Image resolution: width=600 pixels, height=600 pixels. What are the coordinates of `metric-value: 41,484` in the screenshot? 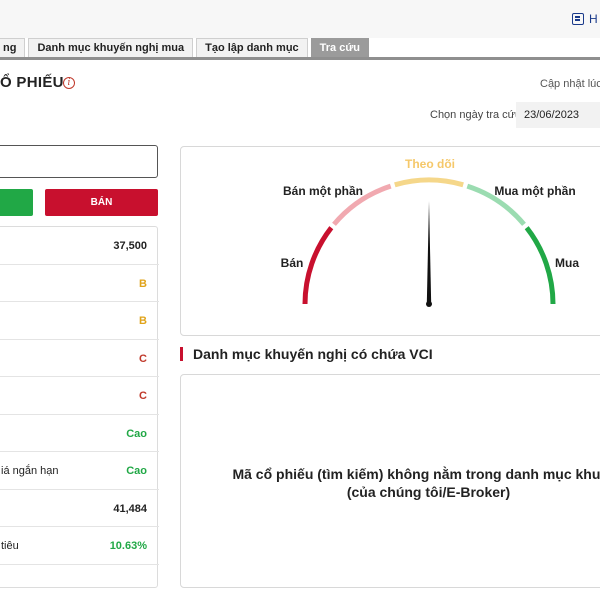 It's located at (130, 508).